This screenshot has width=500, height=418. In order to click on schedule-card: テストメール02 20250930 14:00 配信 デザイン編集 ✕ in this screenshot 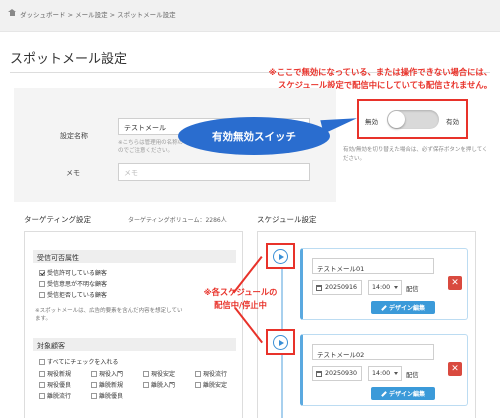, I will do `click(384, 370)`.